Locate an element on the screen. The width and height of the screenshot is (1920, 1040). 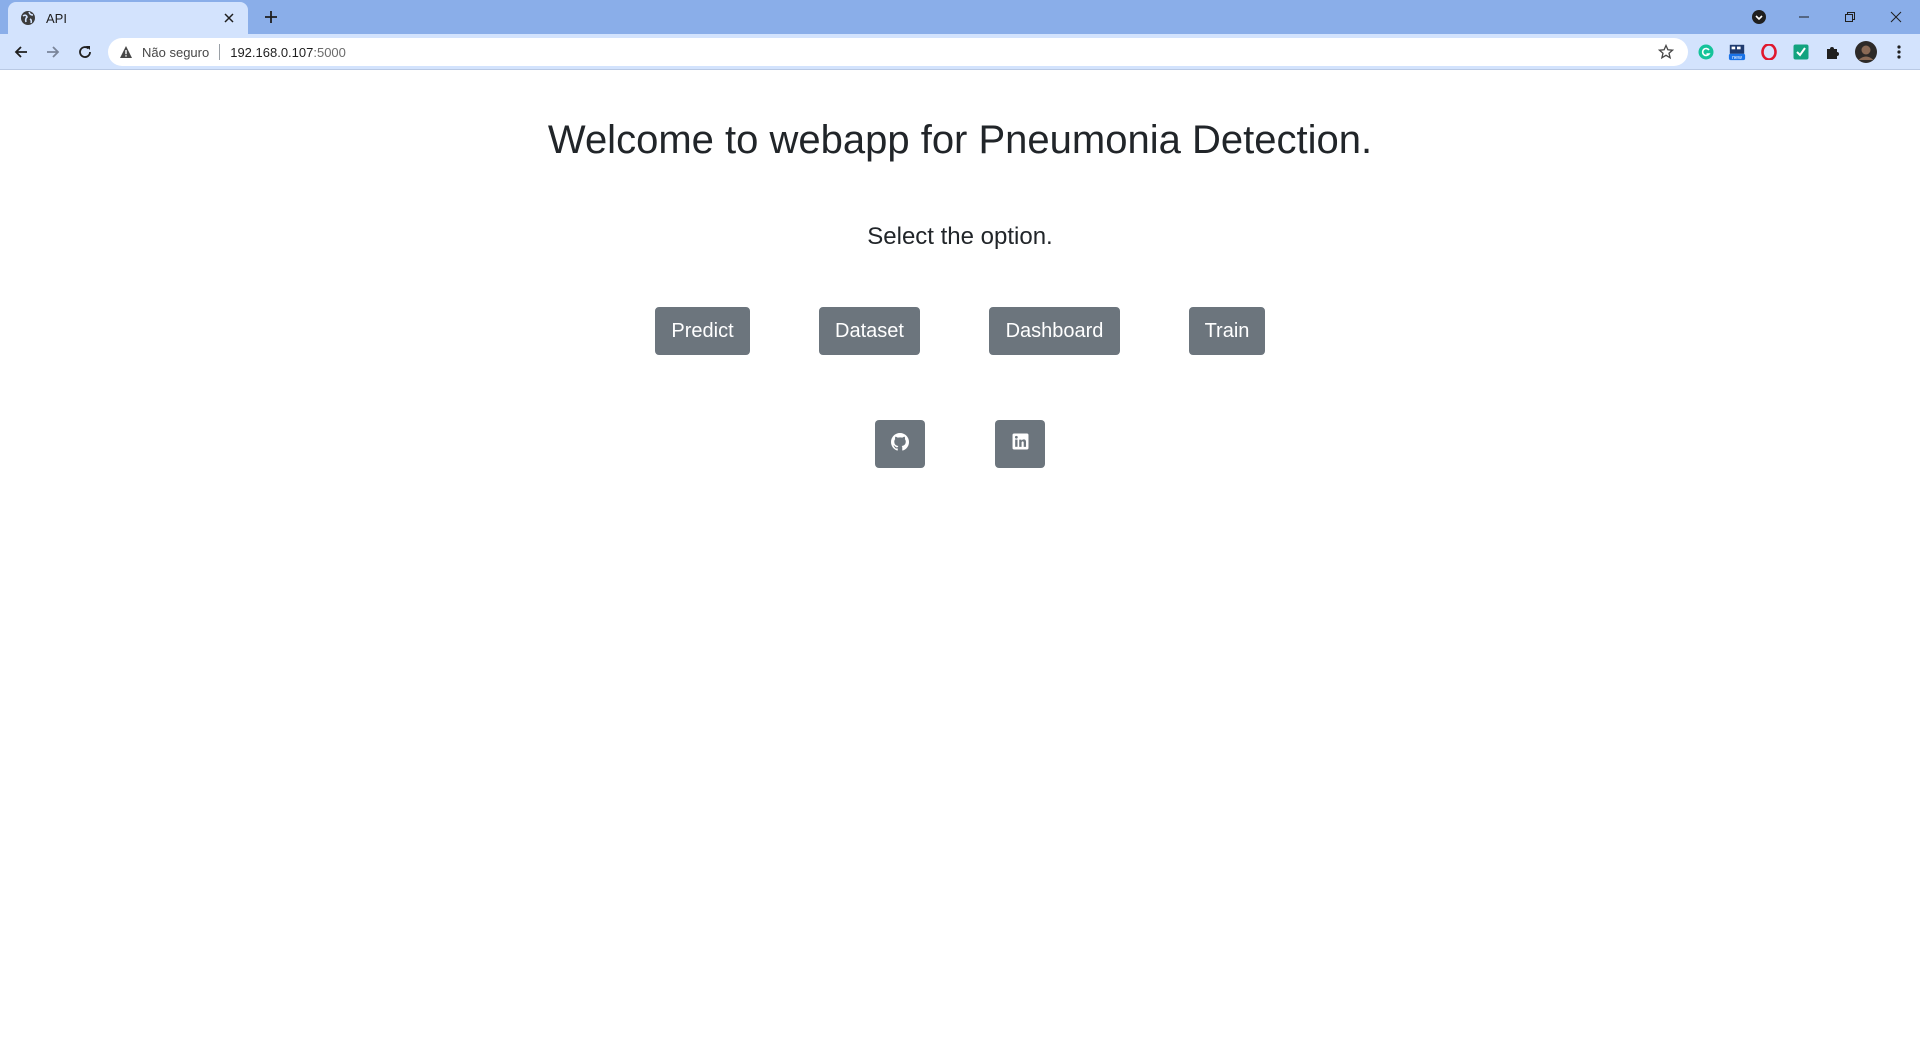
browser-tab: API is located at coordinates (128, 18).